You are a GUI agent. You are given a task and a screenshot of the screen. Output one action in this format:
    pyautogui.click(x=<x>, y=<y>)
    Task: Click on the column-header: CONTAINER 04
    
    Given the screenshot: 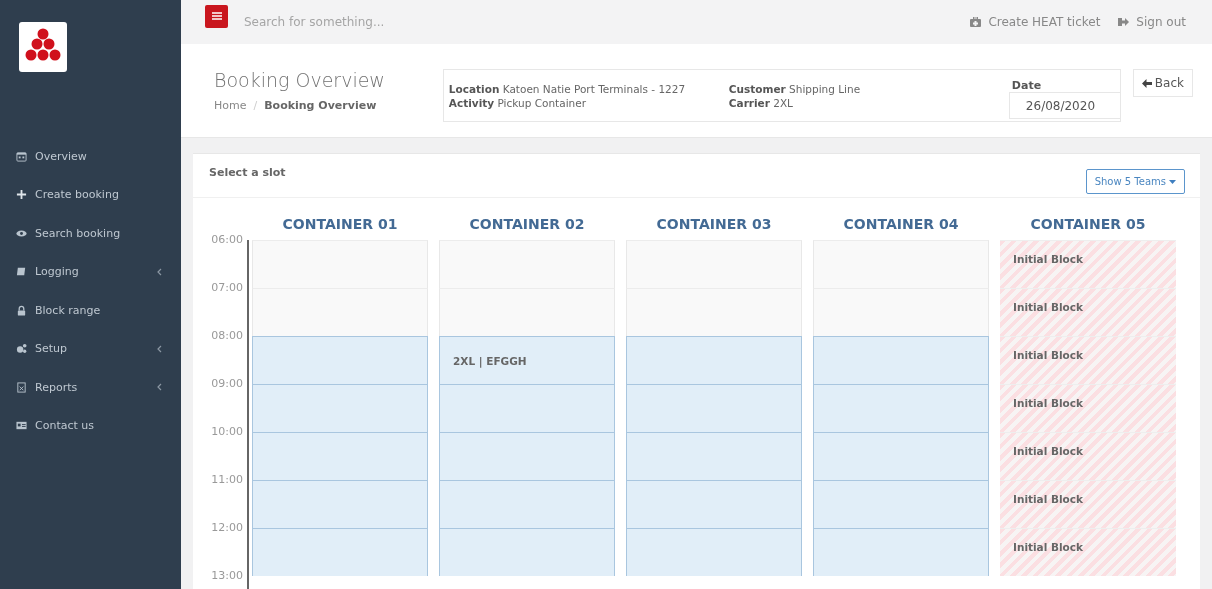 What is the action you would take?
    pyautogui.click(x=901, y=224)
    